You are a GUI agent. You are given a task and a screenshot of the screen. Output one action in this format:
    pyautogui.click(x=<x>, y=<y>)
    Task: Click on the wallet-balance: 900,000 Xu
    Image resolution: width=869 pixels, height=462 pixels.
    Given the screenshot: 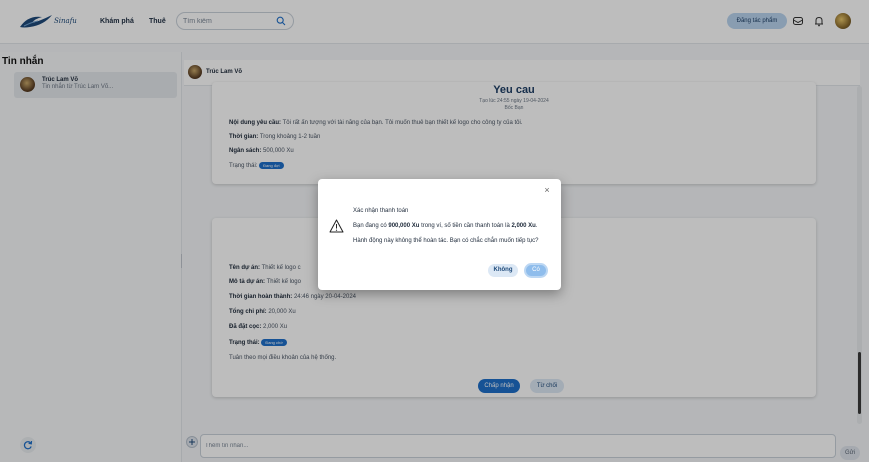 What is the action you would take?
    pyautogui.click(x=404, y=226)
    